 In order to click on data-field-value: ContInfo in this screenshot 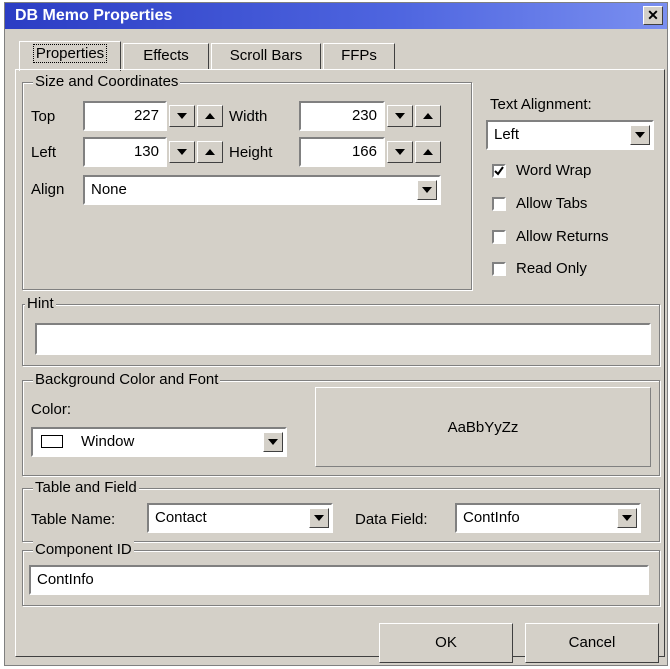, I will do `click(491, 517)`.